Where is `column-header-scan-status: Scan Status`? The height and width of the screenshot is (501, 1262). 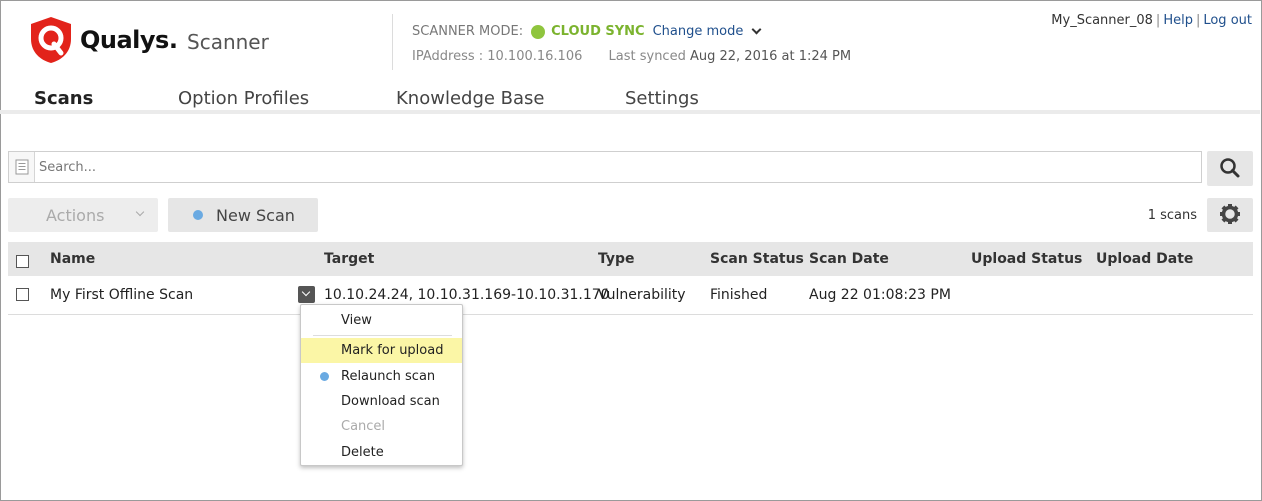
column-header-scan-status: Scan Status is located at coordinates (757, 259).